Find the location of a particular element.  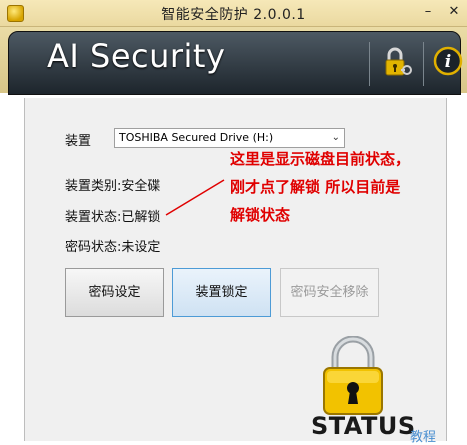

status-lock-icon is located at coordinates (353, 377).